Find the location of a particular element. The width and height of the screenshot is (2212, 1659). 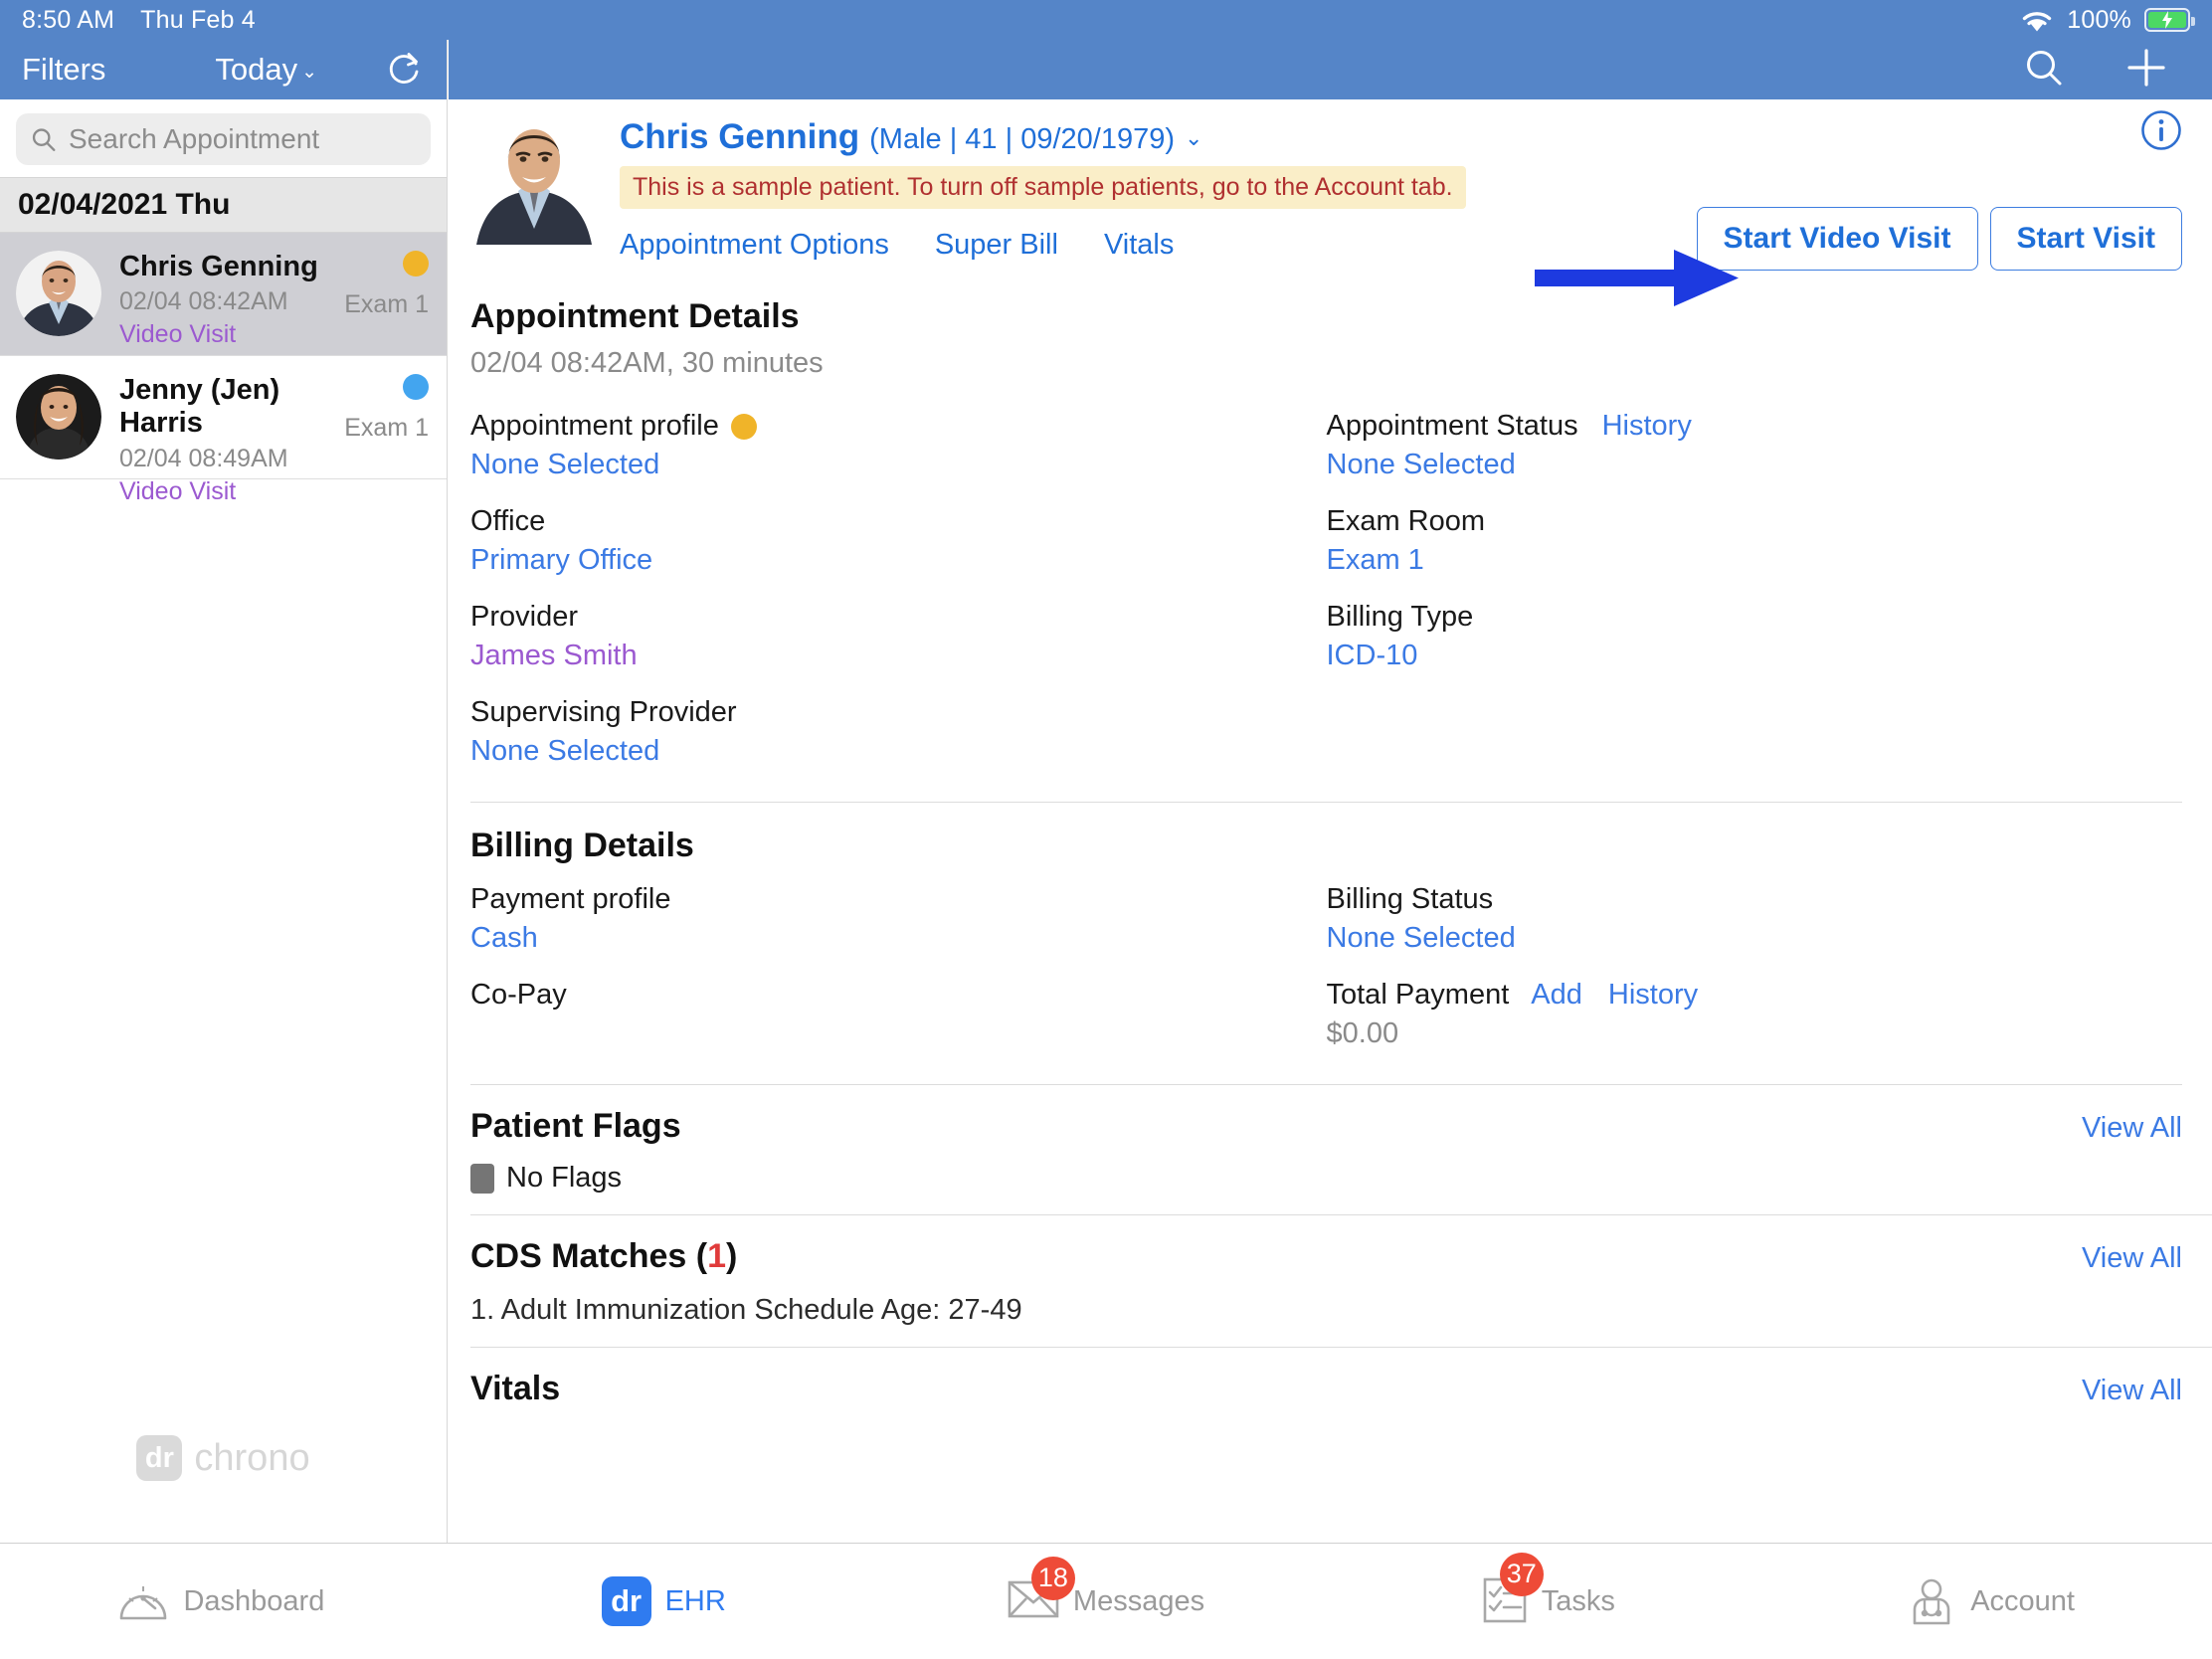

lightning-bolt-icon is located at coordinates (2167, 20).